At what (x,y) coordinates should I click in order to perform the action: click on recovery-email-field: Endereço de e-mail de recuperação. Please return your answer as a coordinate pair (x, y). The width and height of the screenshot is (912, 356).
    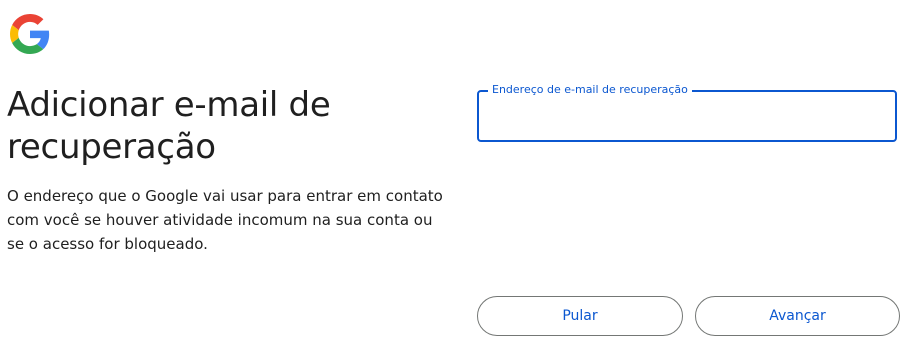
    Looking at the image, I should click on (687, 112).